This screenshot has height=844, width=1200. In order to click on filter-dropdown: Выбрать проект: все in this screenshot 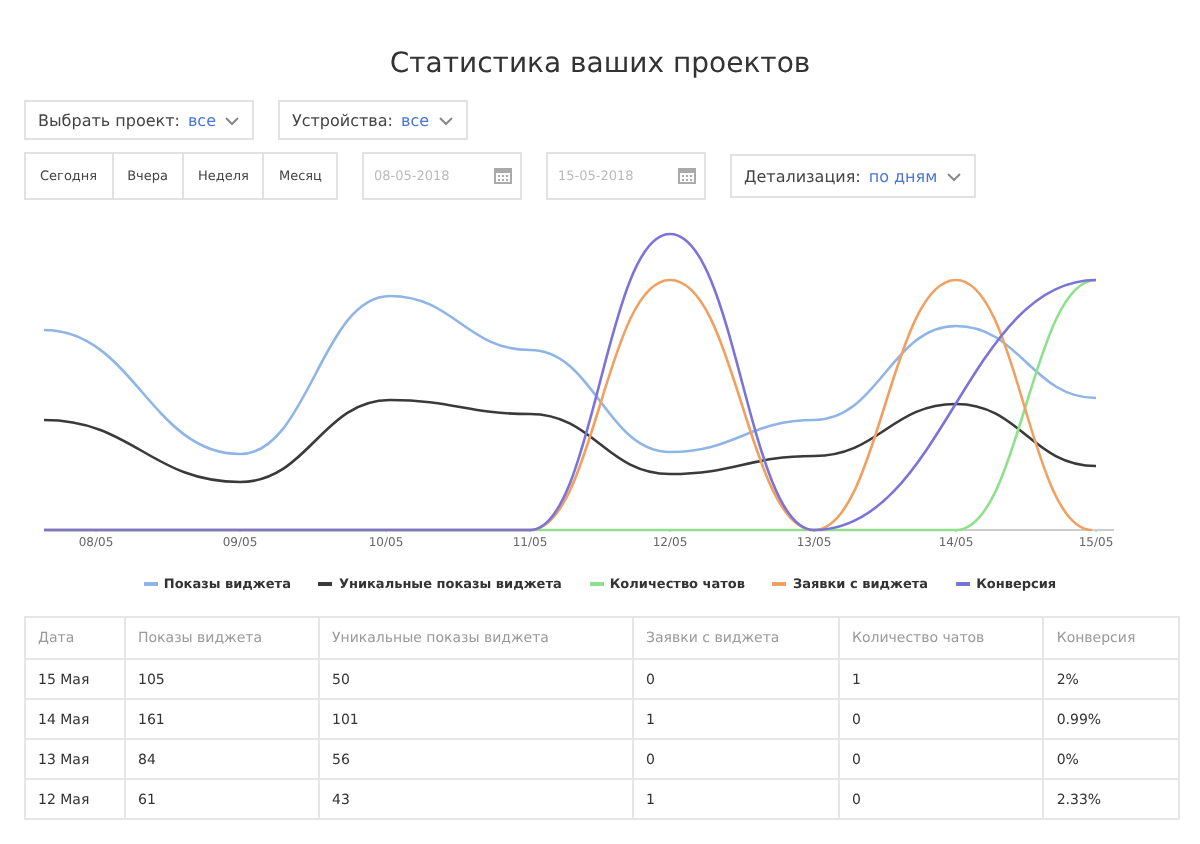, I will do `click(139, 120)`.